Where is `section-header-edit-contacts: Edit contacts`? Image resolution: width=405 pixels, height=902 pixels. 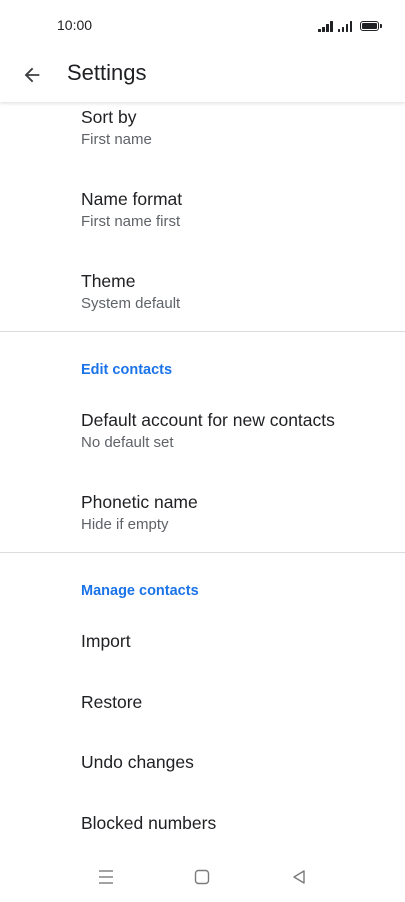 section-header-edit-contacts: Edit contacts is located at coordinates (127, 370).